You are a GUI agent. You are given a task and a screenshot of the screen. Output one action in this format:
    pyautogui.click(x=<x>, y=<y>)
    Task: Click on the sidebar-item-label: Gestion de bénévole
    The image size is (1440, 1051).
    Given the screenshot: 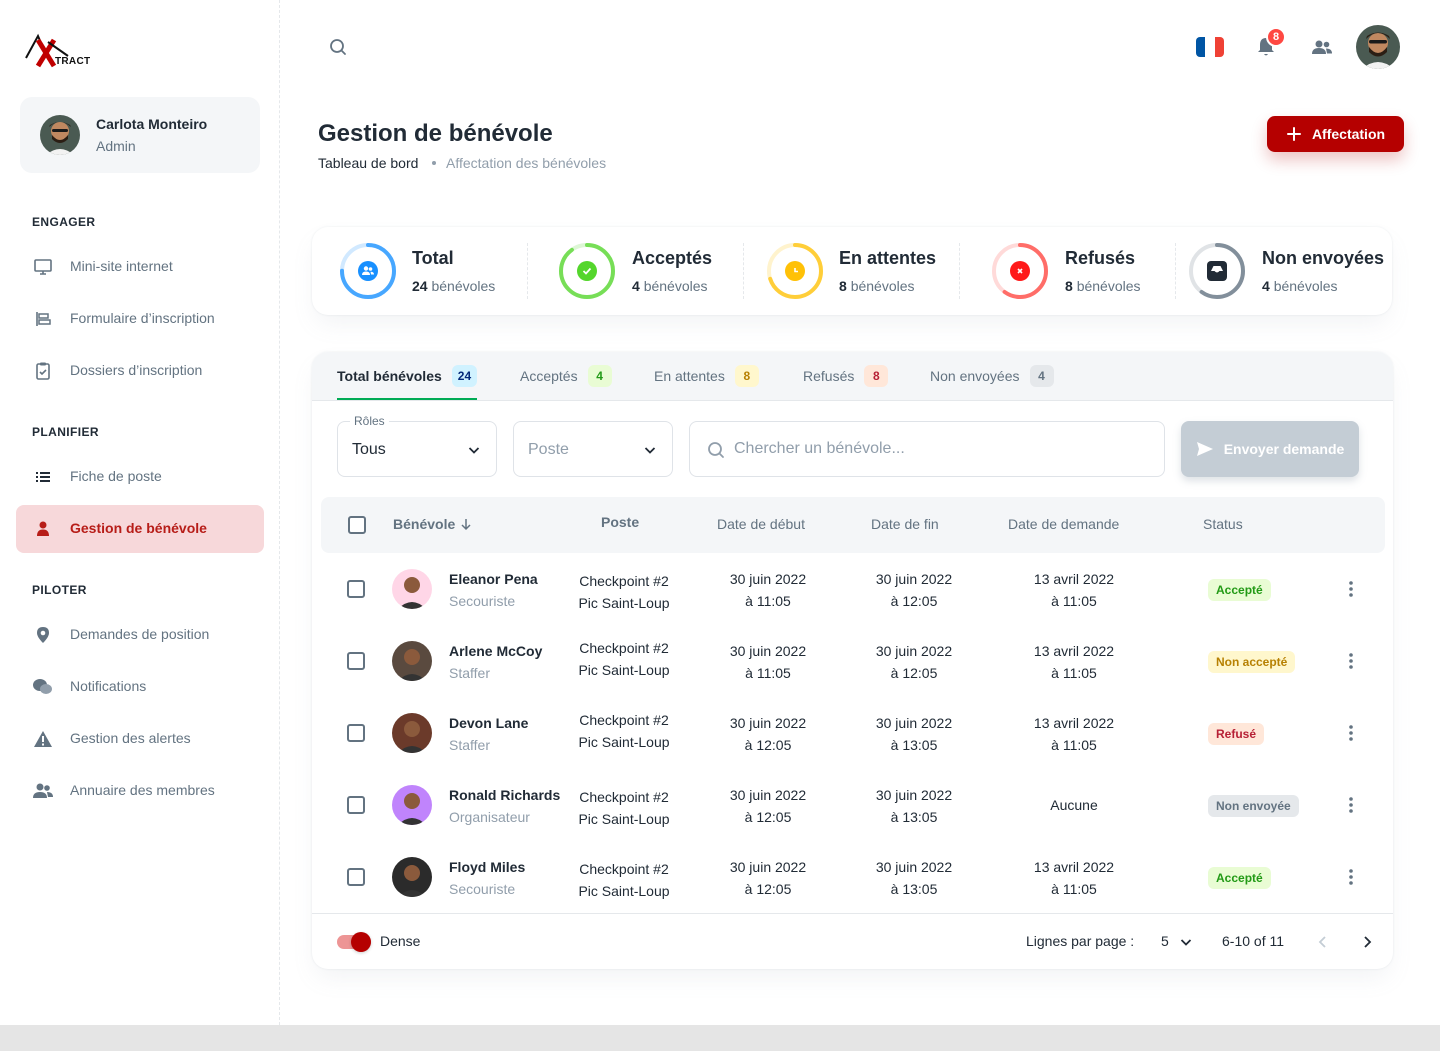 What is the action you would take?
    pyautogui.click(x=138, y=528)
    